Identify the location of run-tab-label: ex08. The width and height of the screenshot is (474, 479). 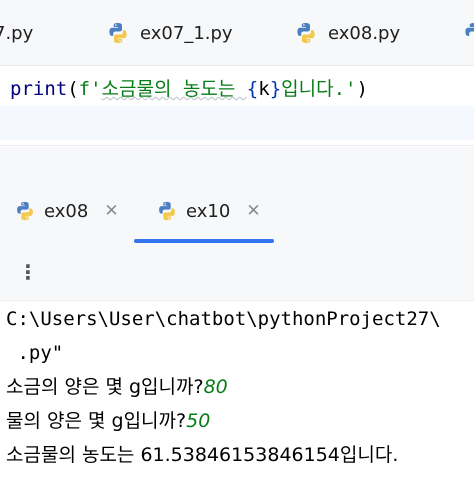
(66, 211).